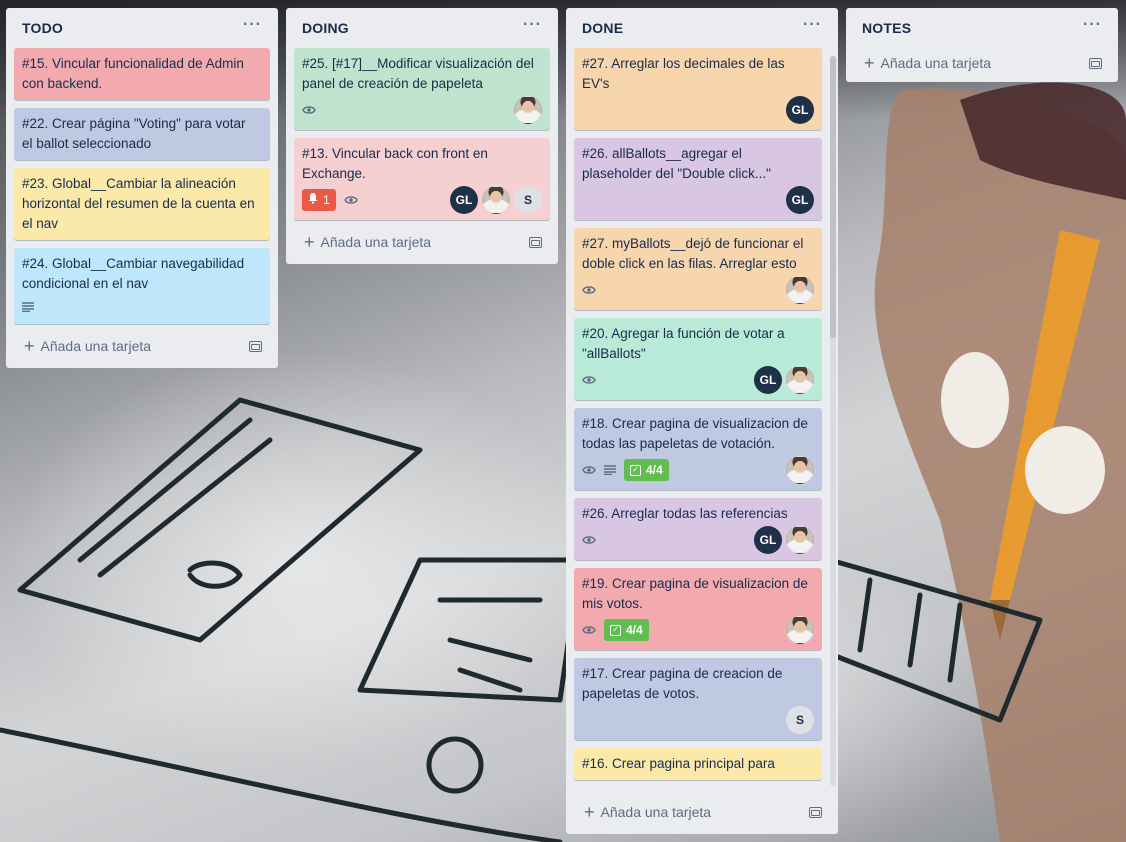 This screenshot has width=1126, height=842. What do you see at coordinates (982, 45) in the screenshot?
I see `list-notes: NOTES ··· + Añada una tarjeta` at bounding box center [982, 45].